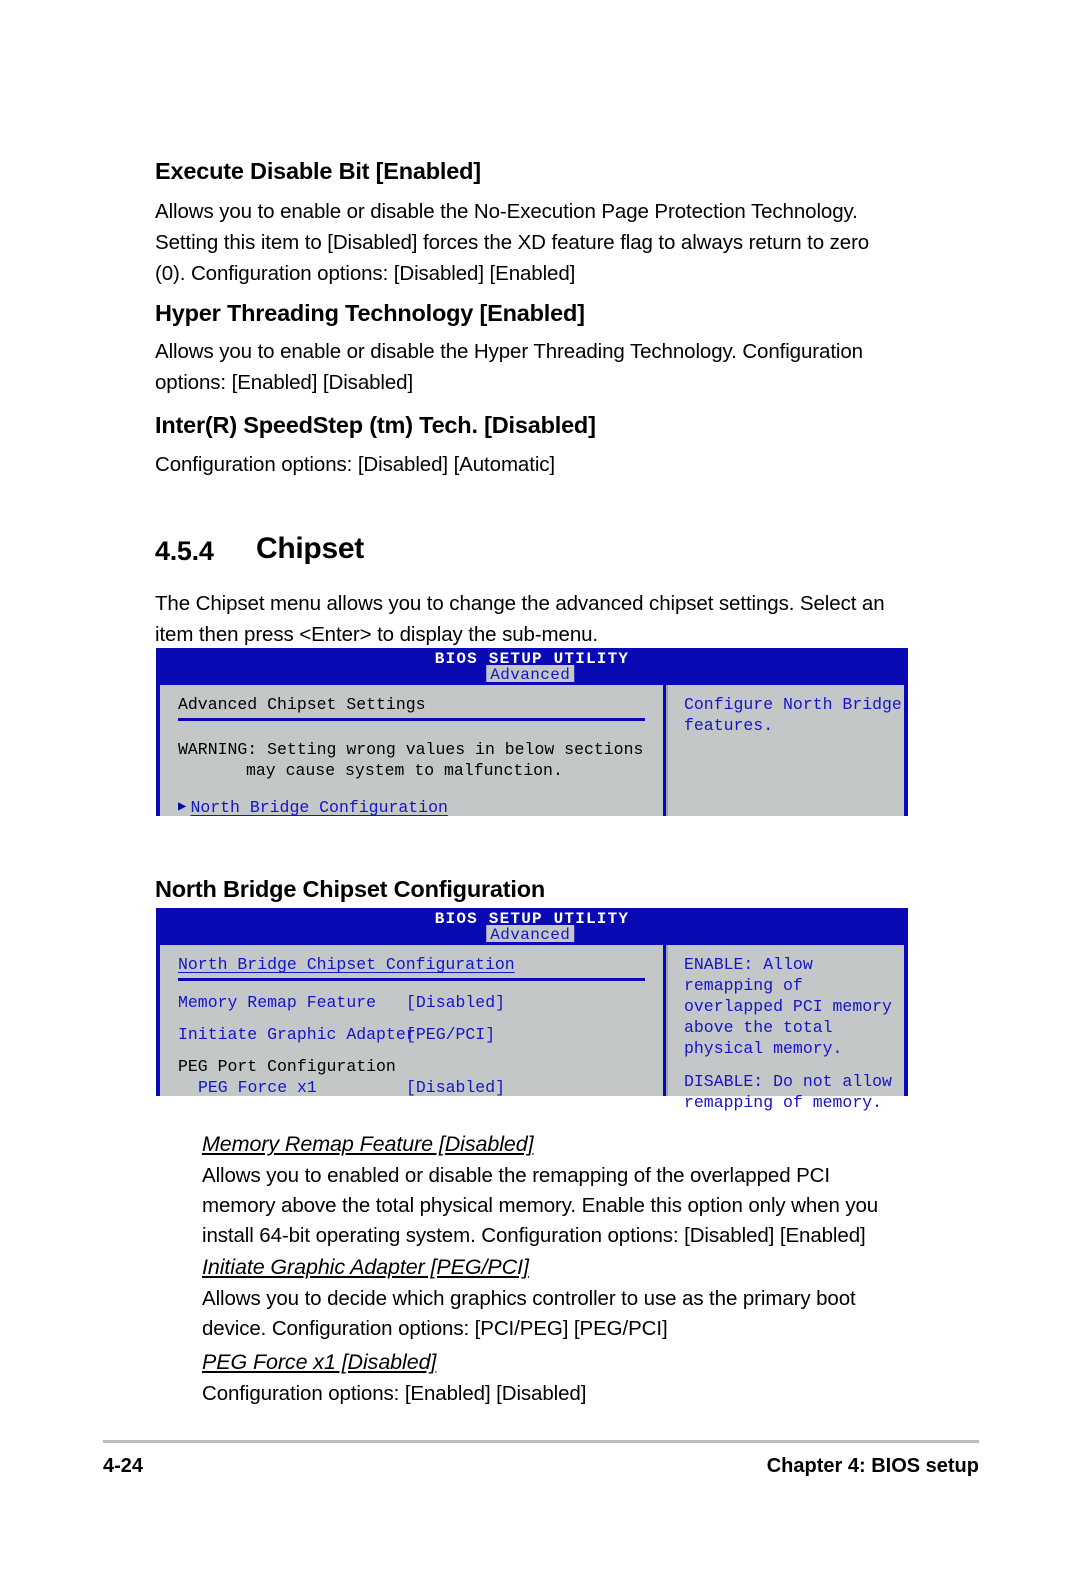 Image resolution: width=1080 pixels, height=1590 pixels. What do you see at coordinates (287, 1066) in the screenshot?
I see `bios2-group-label-peg-port: PEG Port Configuration` at bounding box center [287, 1066].